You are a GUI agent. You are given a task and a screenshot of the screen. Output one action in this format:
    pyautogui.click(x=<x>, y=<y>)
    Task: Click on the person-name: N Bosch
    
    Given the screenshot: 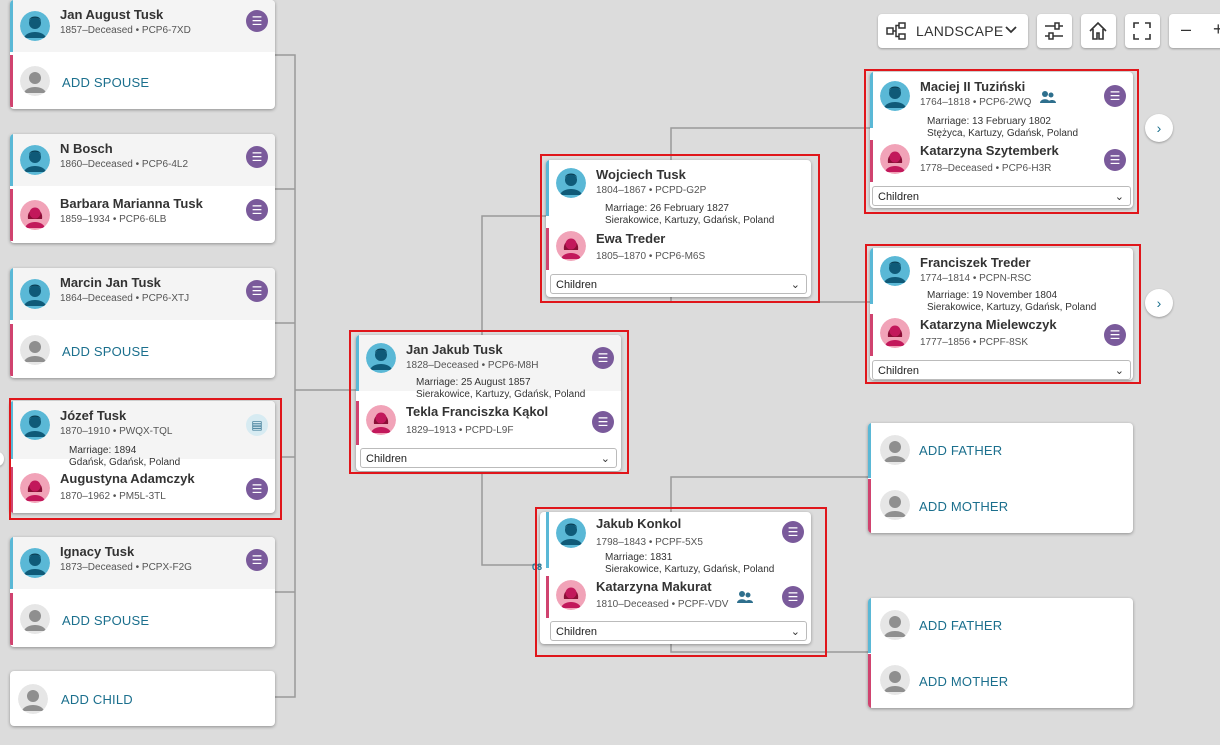 What is the action you would take?
    pyautogui.click(x=86, y=148)
    